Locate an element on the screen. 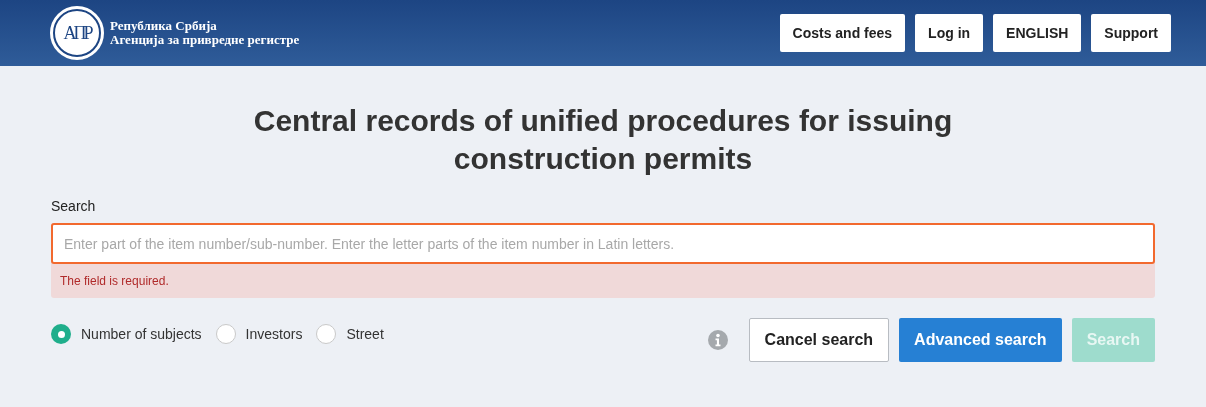  search-label: Search is located at coordinates (74, 206).